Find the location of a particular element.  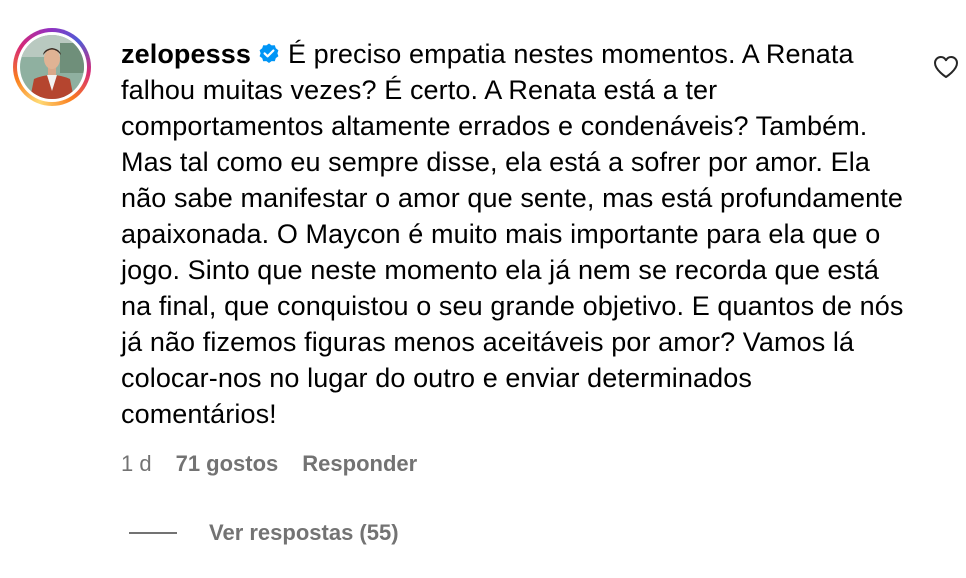

avatar is located at coordinates (52, 67).